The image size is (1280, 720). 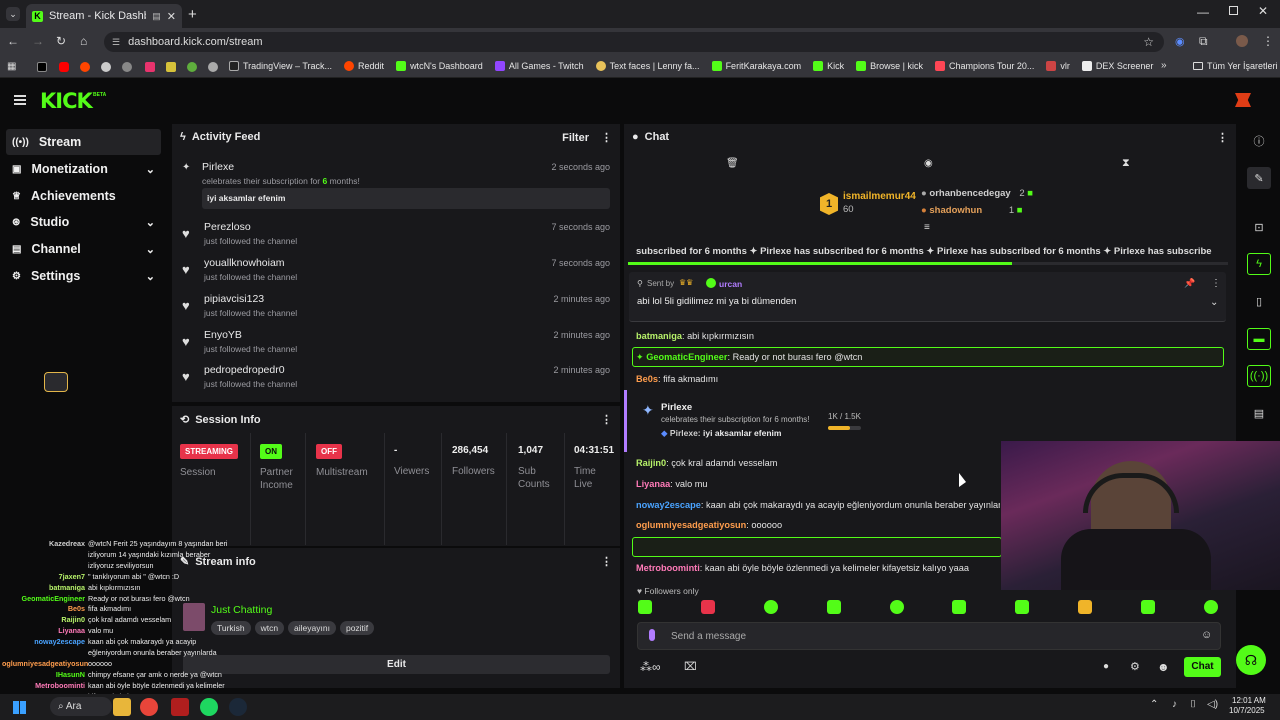 I want to click on capture-icon: ⊡, so click(x=1259, y=227).